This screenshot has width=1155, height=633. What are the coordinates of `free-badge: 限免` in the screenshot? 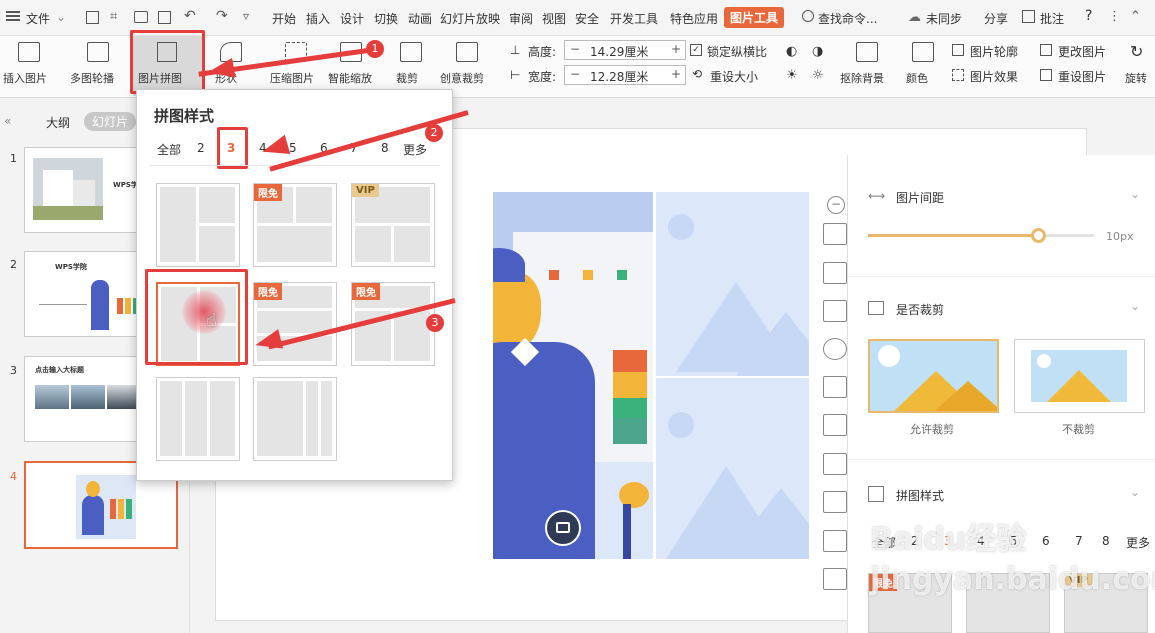 It's located at (366, 291).